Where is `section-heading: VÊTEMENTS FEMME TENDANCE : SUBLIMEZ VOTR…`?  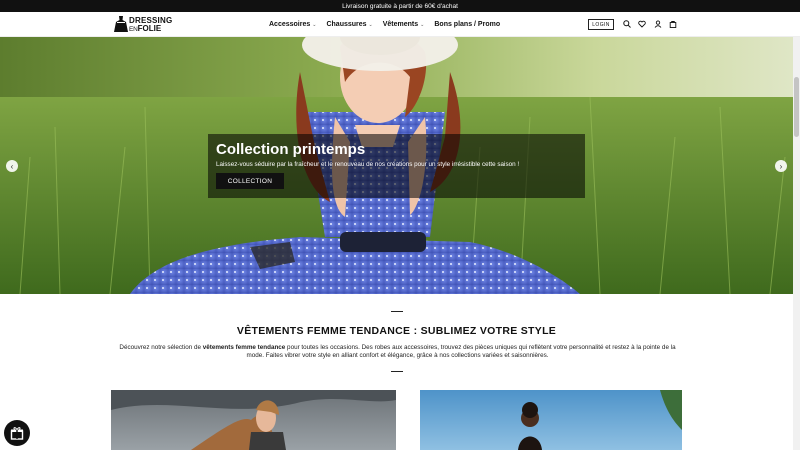 section-heading: VÊTEMENTS FEMME TENDANCE : SUBLIMEZ VOTR… is located at coordinates (396, 331).